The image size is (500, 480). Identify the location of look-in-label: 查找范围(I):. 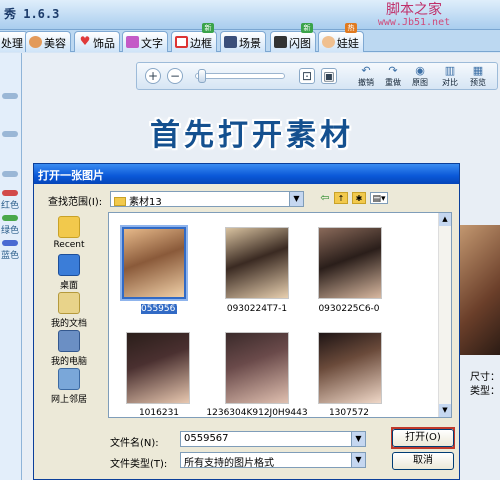
(75, 202).